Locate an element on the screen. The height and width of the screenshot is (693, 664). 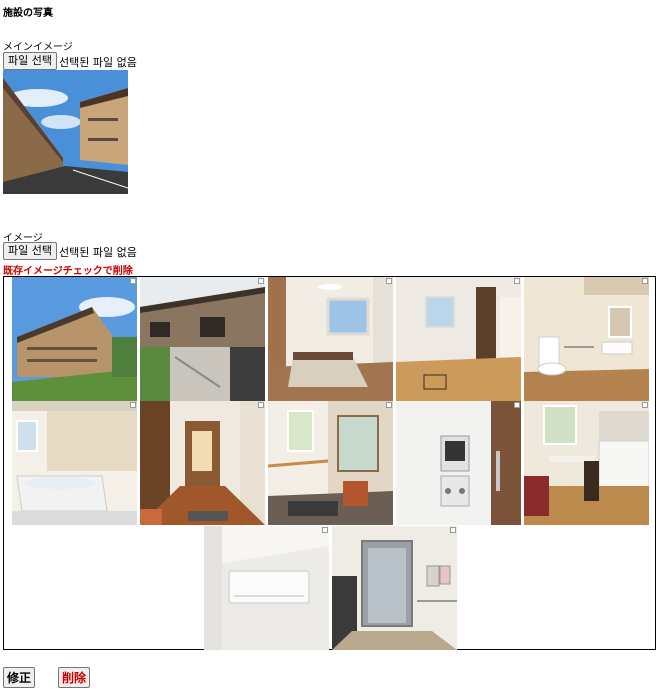
main-image-file-button: 파일 선택 is located at coordinates (30, 61).